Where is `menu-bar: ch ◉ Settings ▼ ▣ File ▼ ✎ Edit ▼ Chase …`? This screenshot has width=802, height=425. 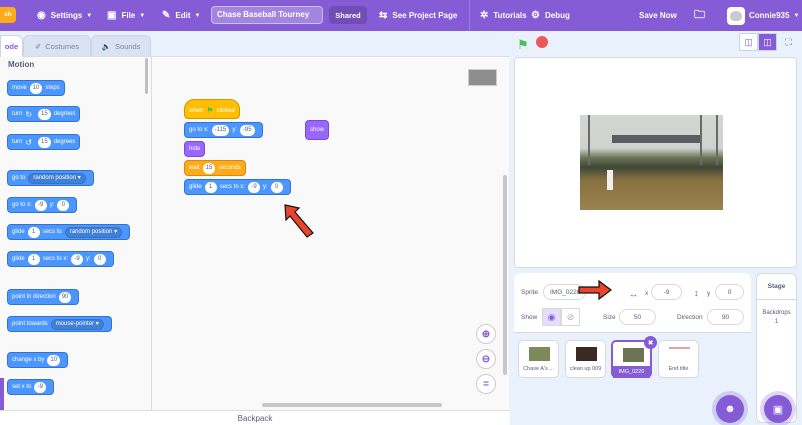 menu-bar: ch ◉ Settings ▼ ▣ File ▼ ✎ Edit ▼ Chase … is located at coordinates (401, 15).